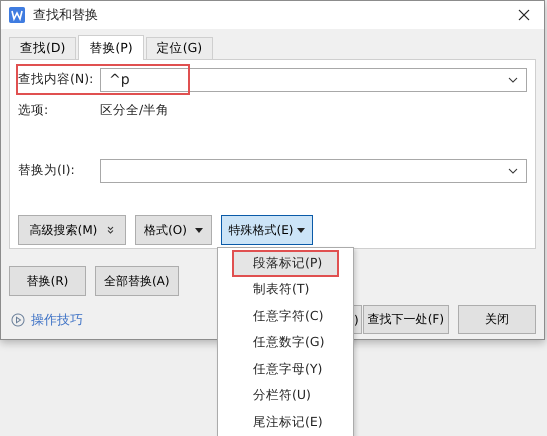  What do you see at coordinates (285, 369) in the screenshot?
I see `menu-item: 任意字母(Y)` at bounding box center [285, 369].